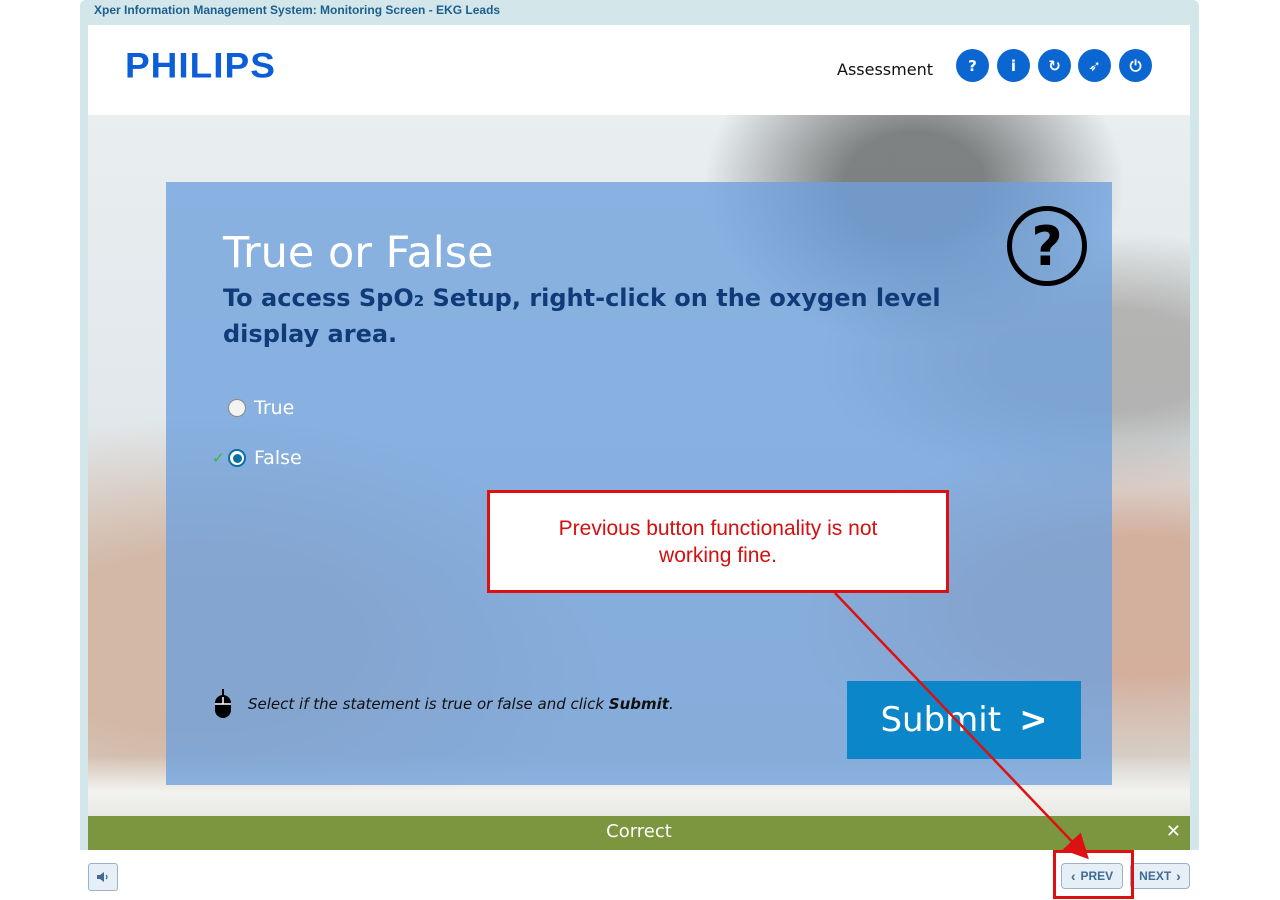 The height and width of the screenshot is (900, 1280). I want to click on philips-logo: PHILIPS, so click(200, 65).